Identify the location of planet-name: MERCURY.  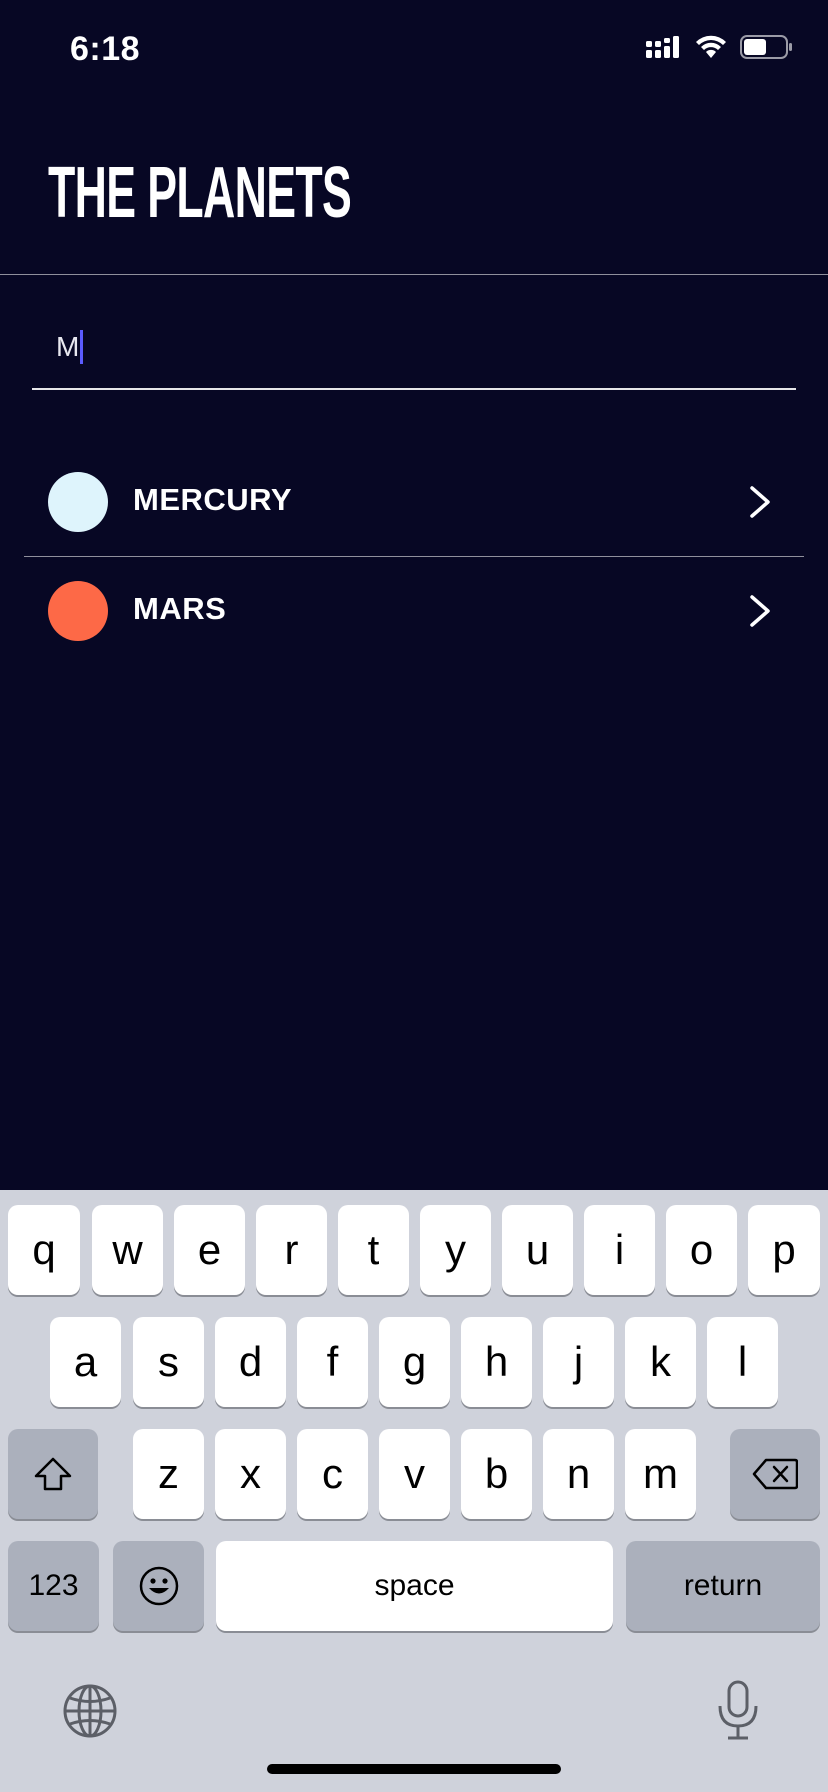
(213, 499).